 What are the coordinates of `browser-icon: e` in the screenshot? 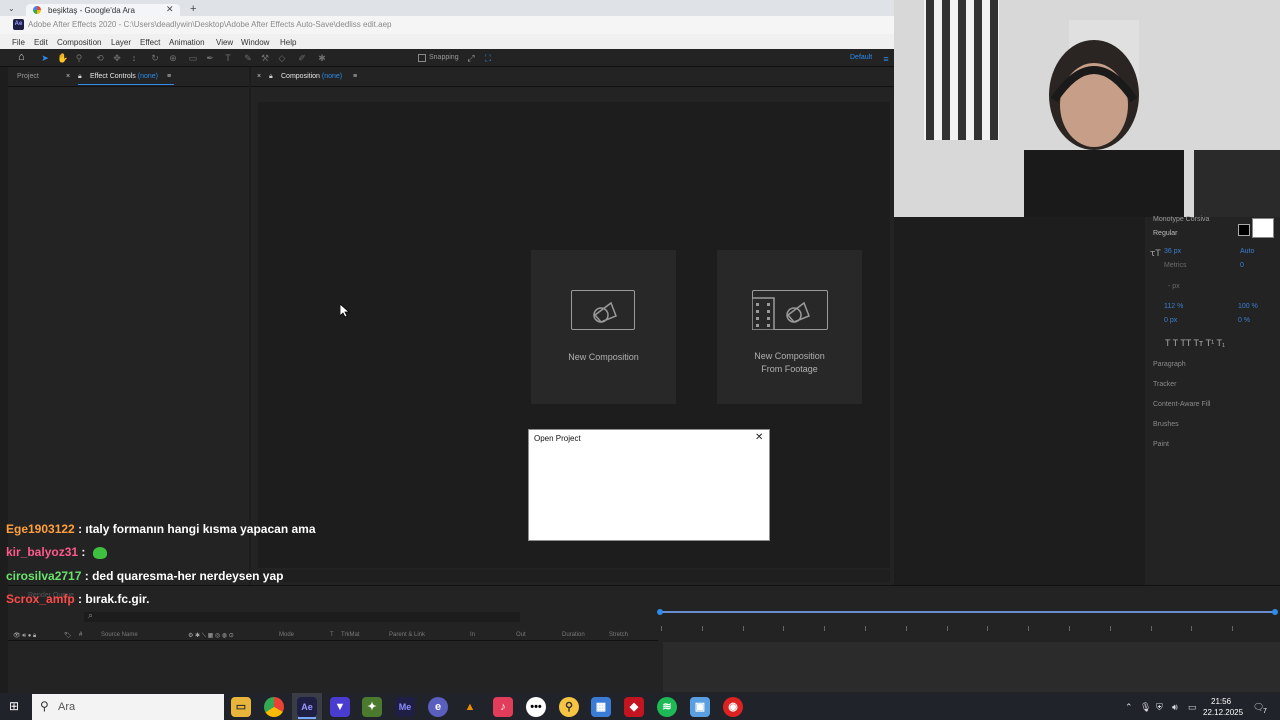 It's located at (438, 707).